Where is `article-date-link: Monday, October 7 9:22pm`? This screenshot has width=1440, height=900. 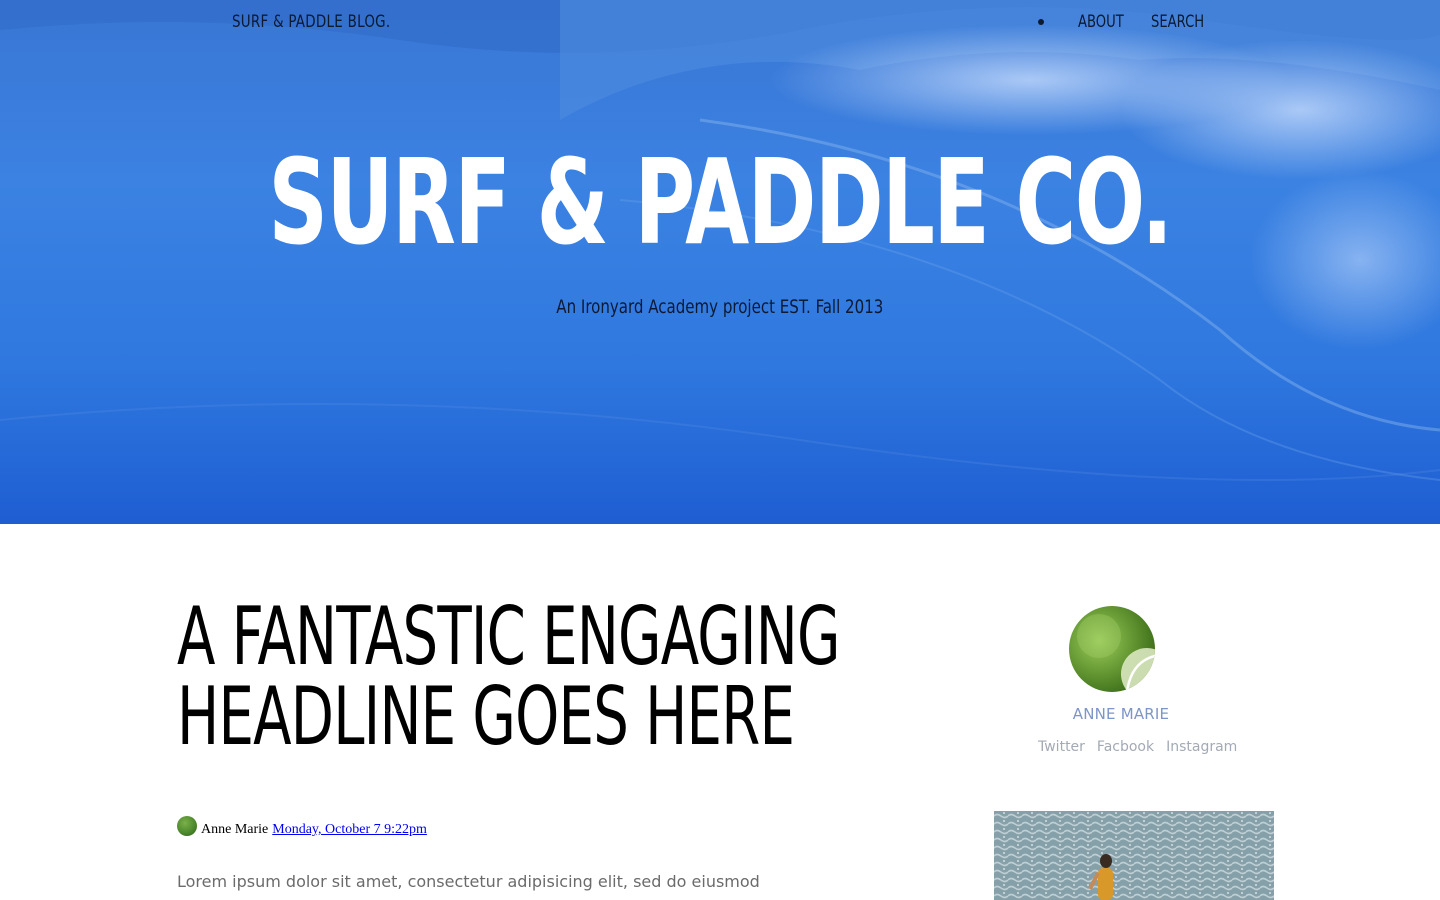
article-date-link: Monday, October 7 9:22pm is located at coordinates (349, 830).